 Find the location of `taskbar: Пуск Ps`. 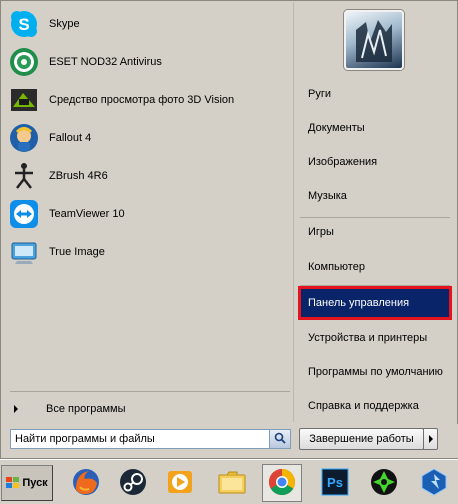

taskbar: Пуск Ps is located at coordinates (229, 481).